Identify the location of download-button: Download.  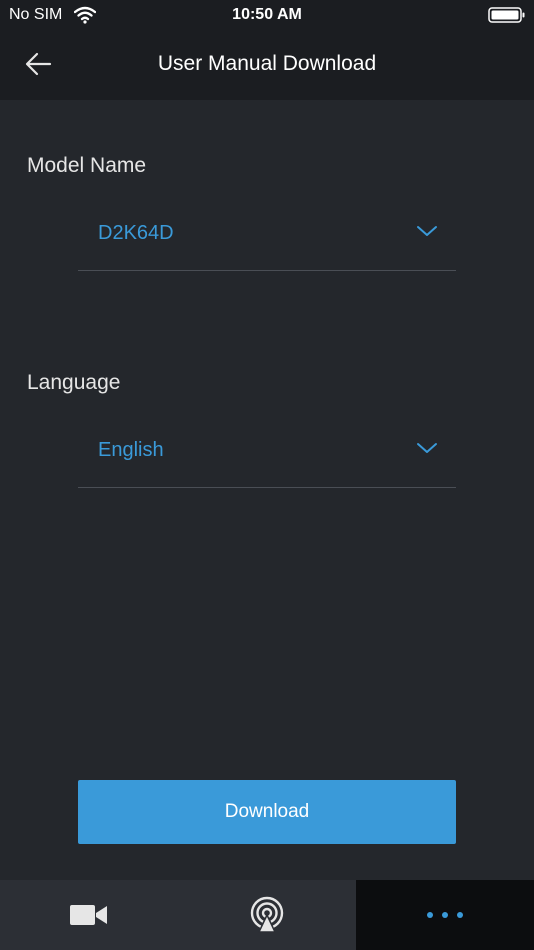
(267, 812).